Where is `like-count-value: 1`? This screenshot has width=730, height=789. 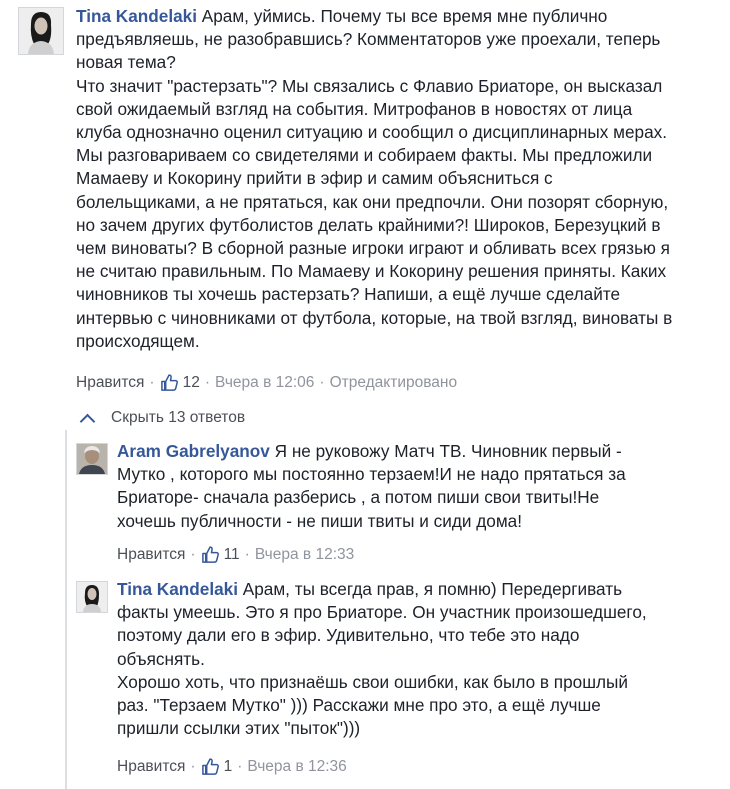
like-count-value: 1 is located at coordinates (228, 766).